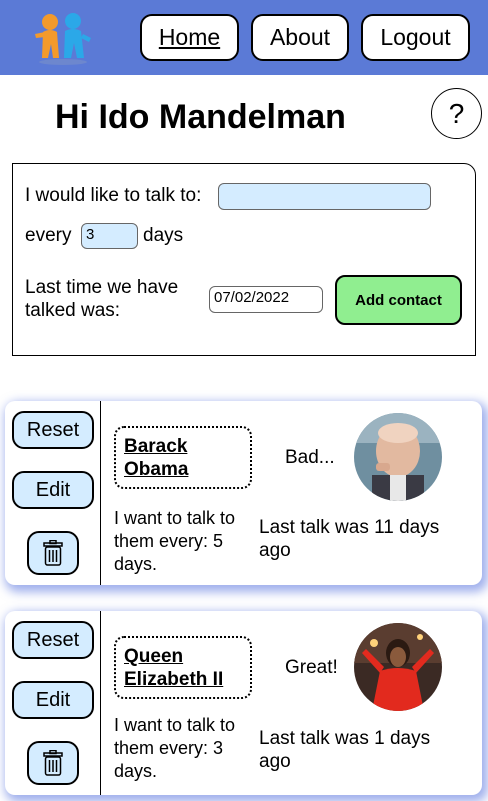  I want to click on last-talk-line: Last talk was 1 days, so click(345, 738).